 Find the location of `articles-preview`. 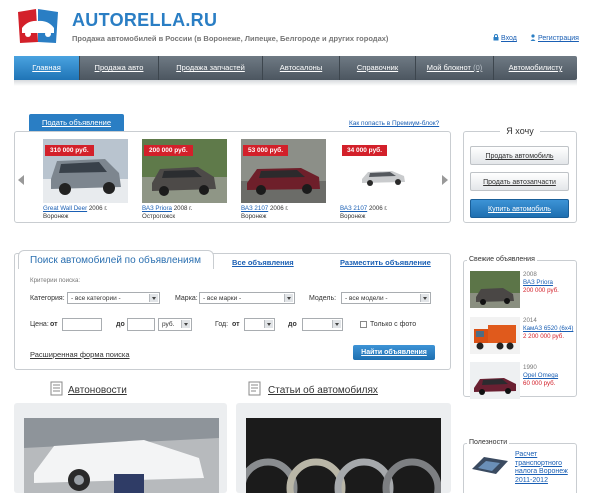

articles-preview is located at coordinates (343, 448).